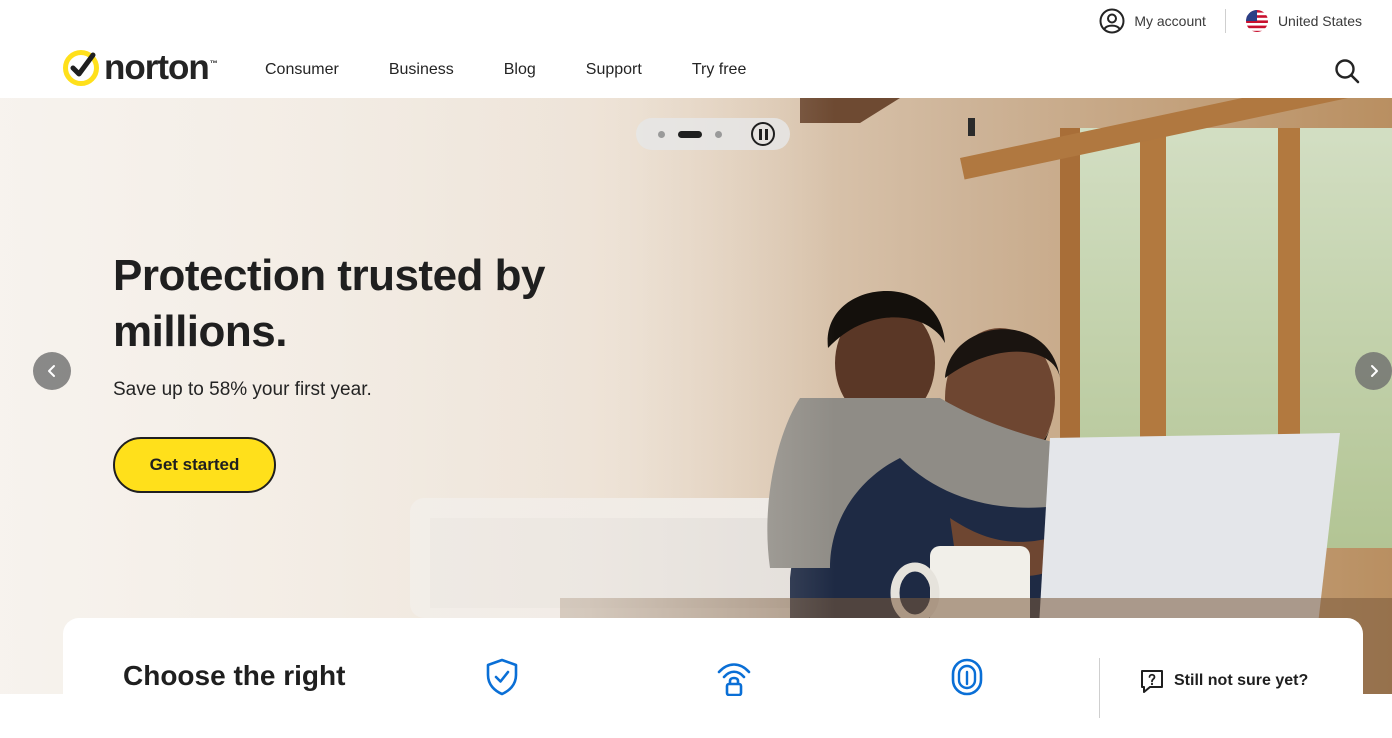 The width and height of the screenshot is (1392, 738). I want to click on norton-checkmark-icon, so click(81, 68).